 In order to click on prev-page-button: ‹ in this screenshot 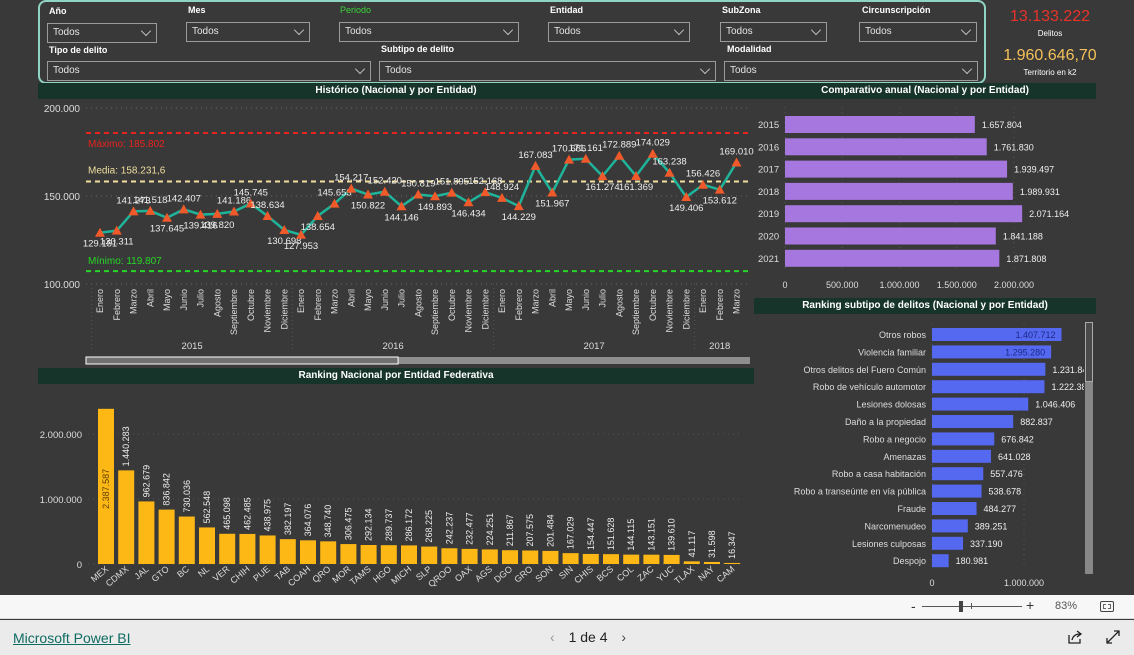, I will do `click(552, 637)`.